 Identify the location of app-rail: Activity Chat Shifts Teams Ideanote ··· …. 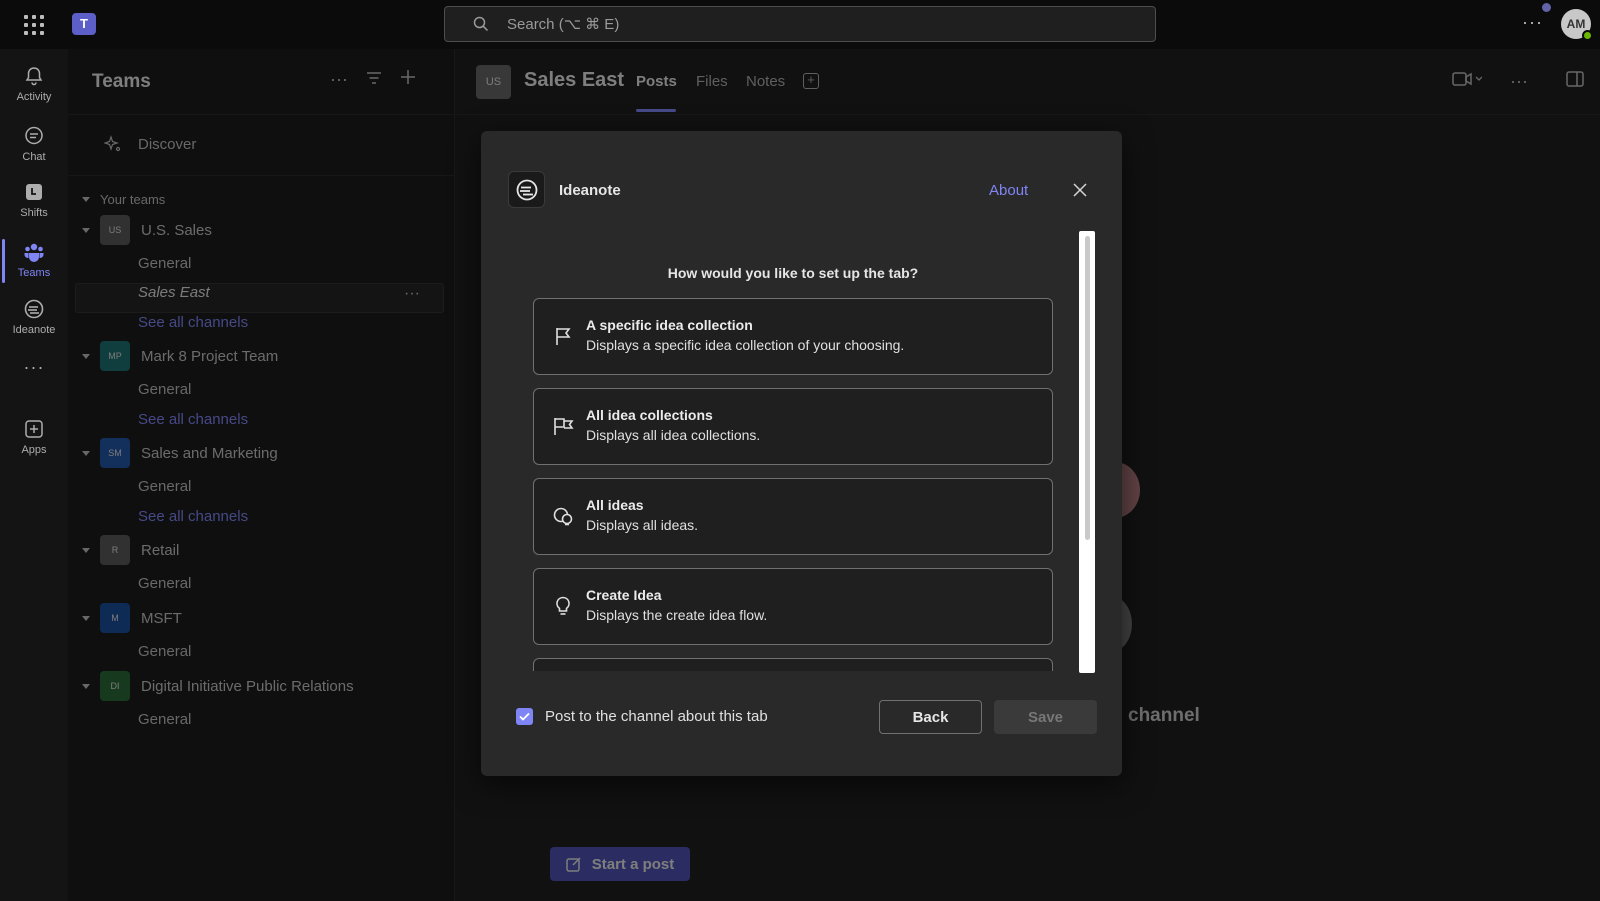
(34, 475).